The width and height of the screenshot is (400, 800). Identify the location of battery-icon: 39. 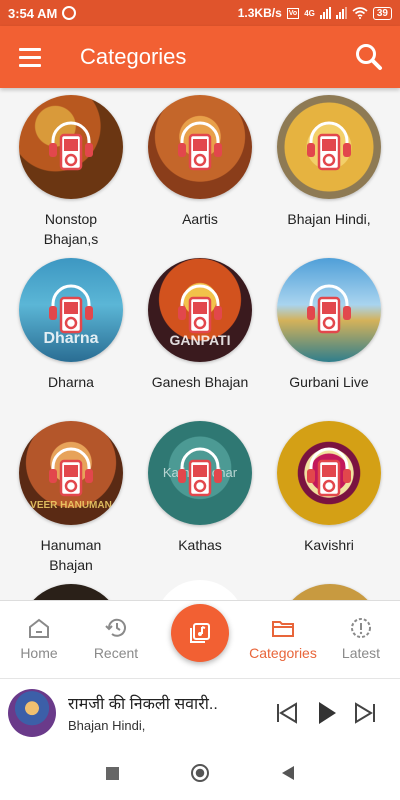
(382, 13).